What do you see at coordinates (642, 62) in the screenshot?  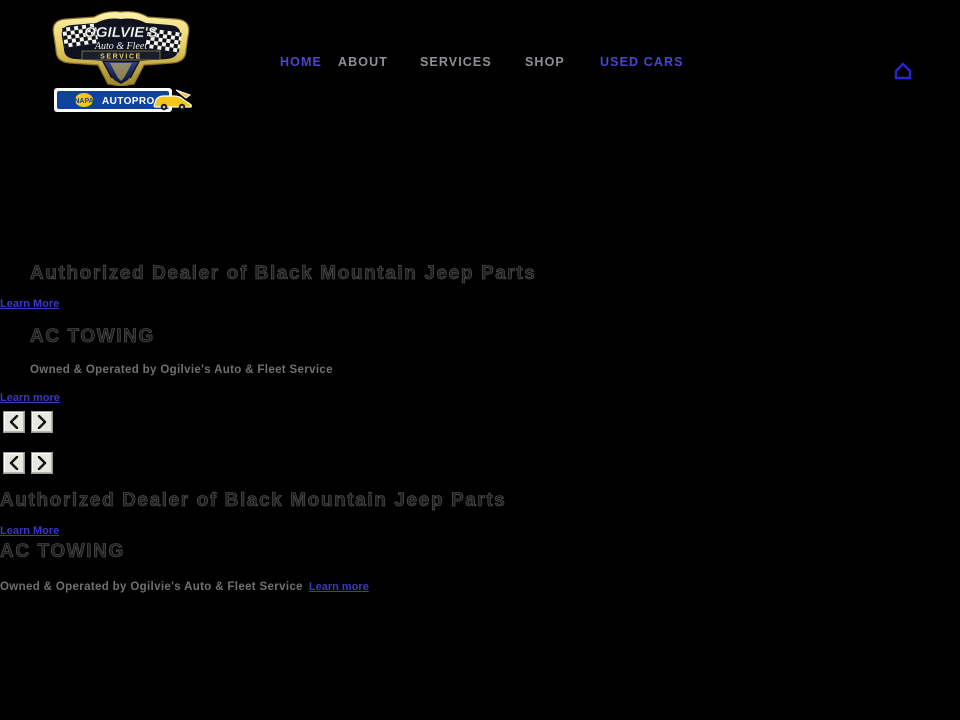 I see `nav-item-used-cars: USED CARS` at bounding box center [642, 62].